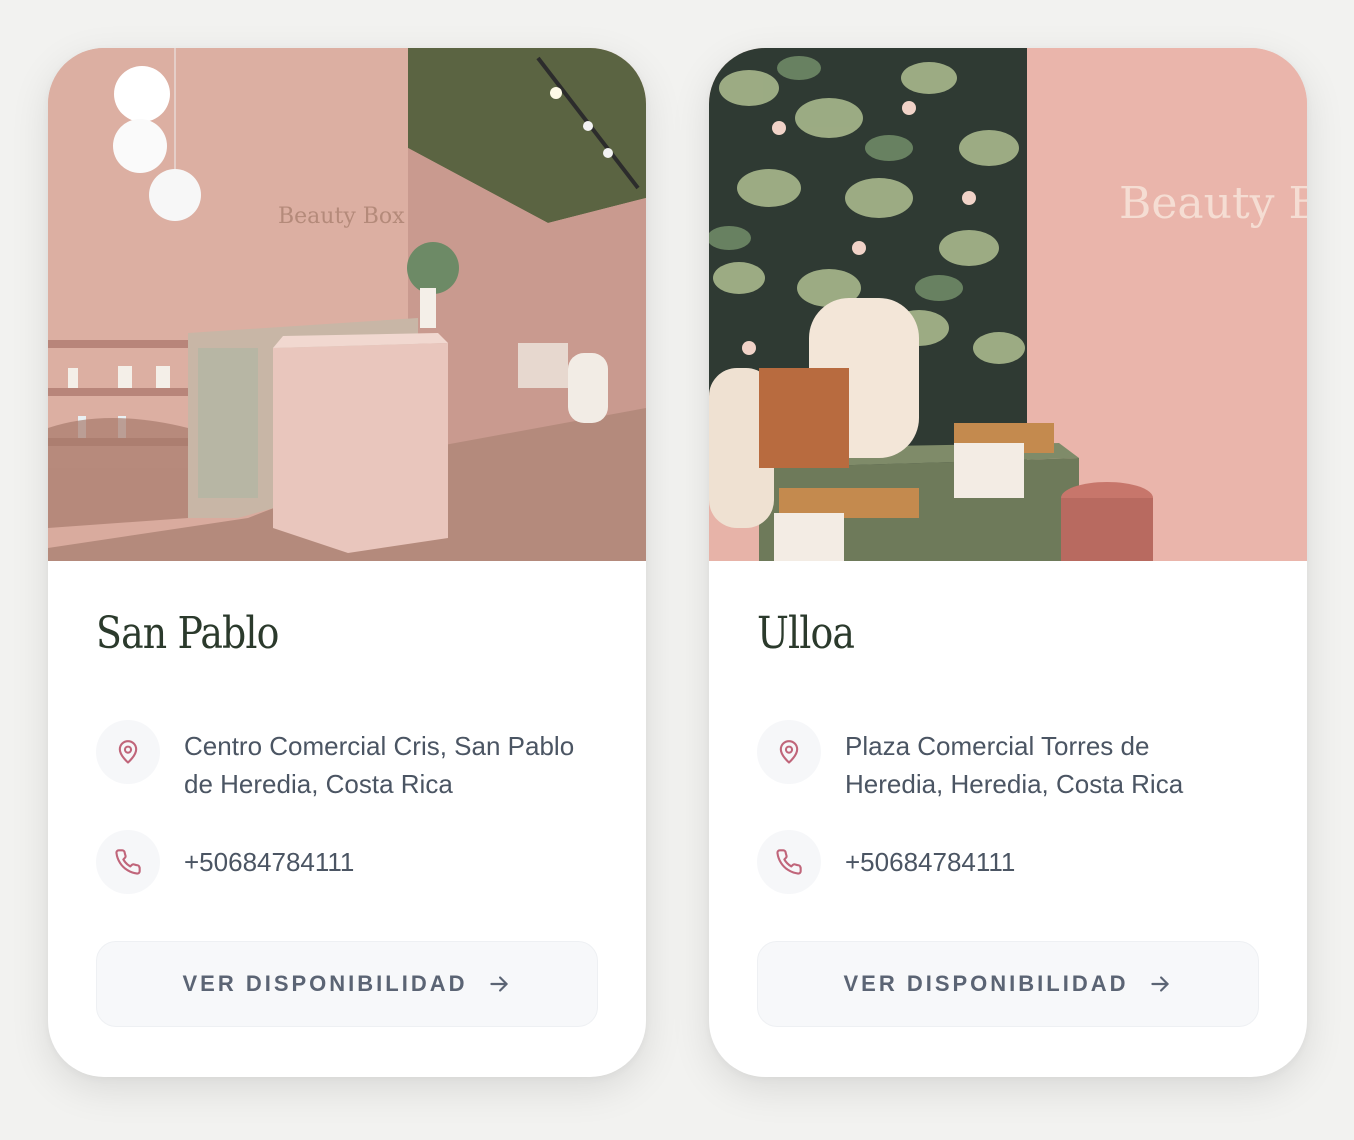  Describe the element at coordinates (187, 633) in the screenshot. I see `location-name: San Pablo` at that location.